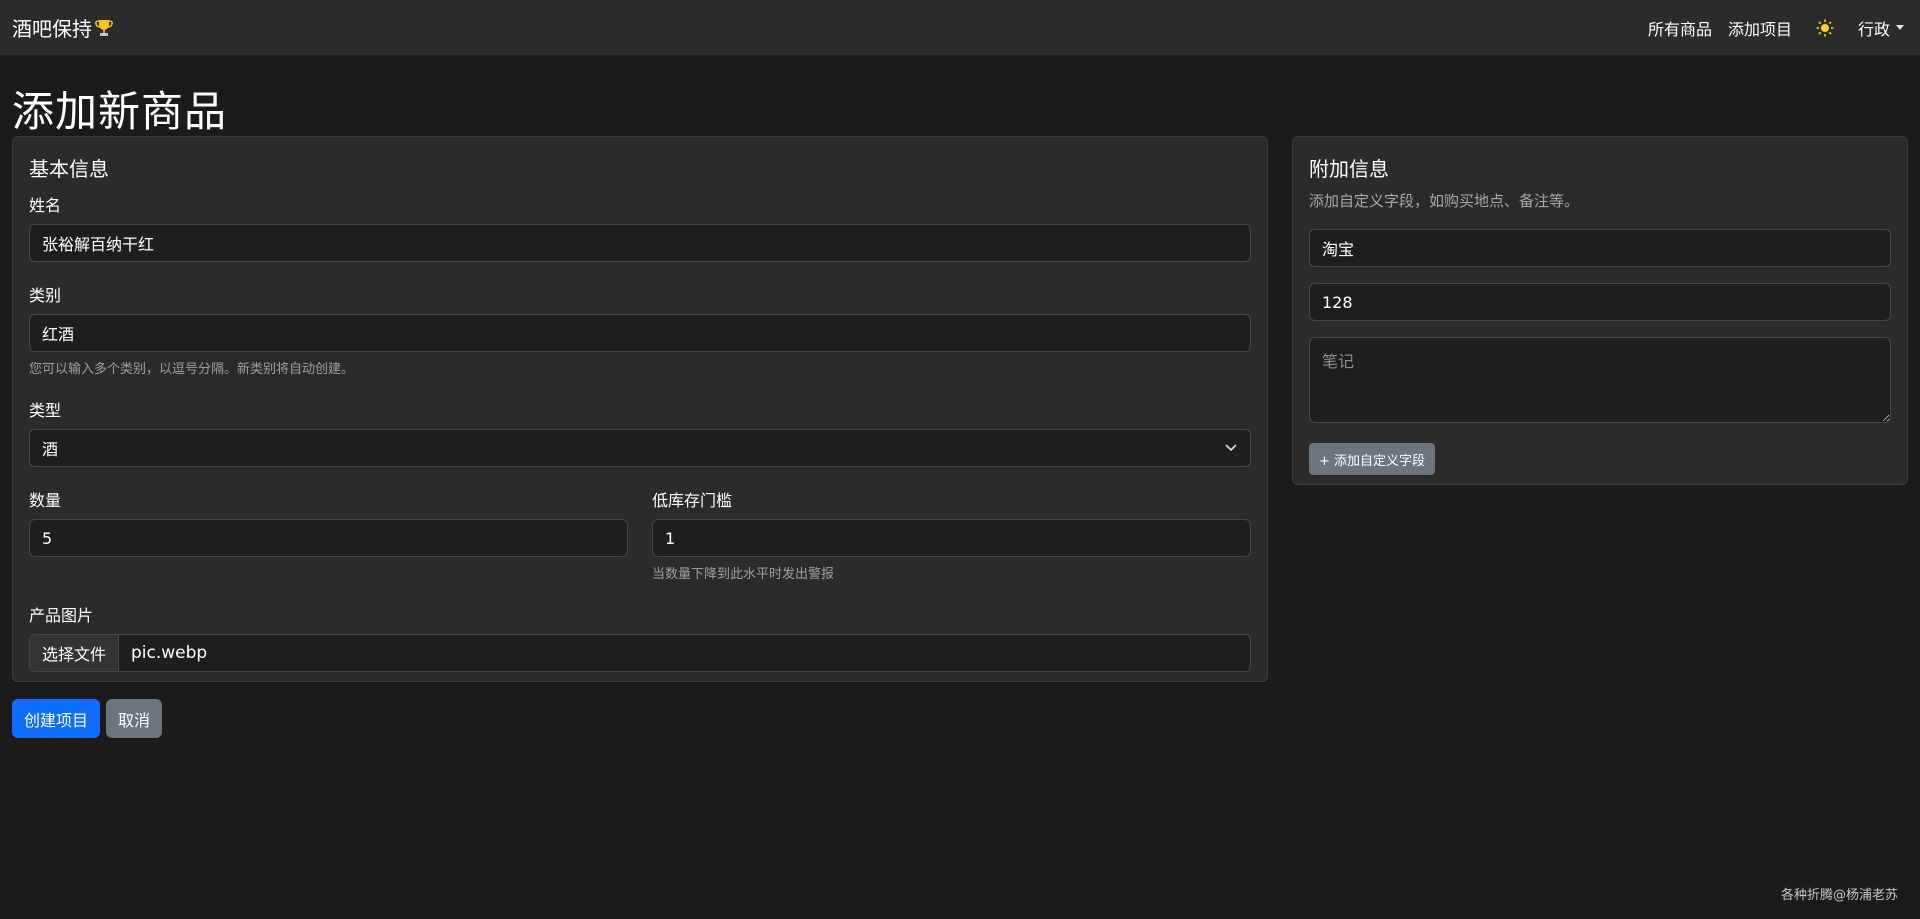 This screenshot has width=1920, height=919. Describe the element at coordinates (743, 574) in the screenshot. I see `low-stock-help: 当数量下降到此水平时发出警报` at that location.